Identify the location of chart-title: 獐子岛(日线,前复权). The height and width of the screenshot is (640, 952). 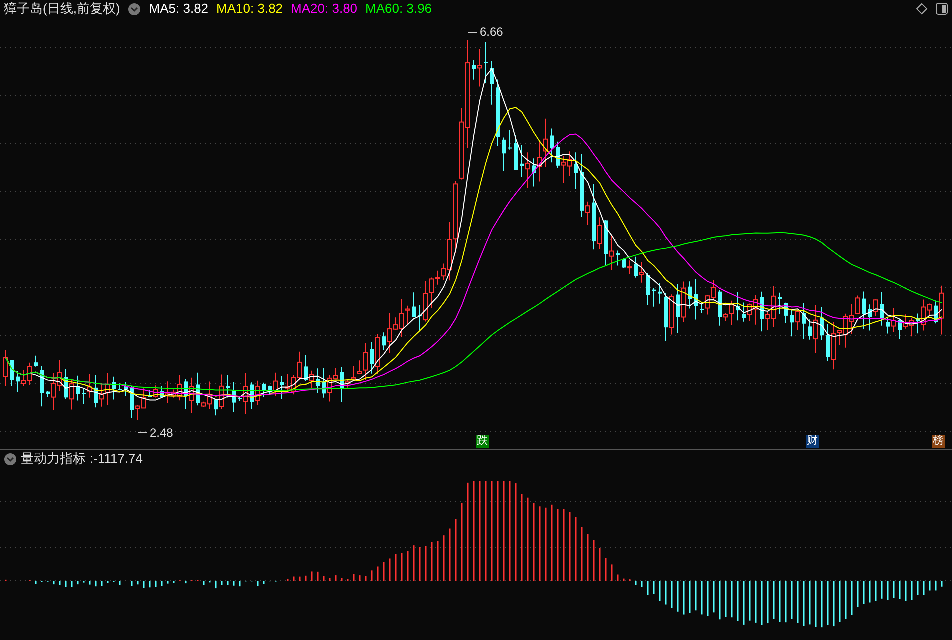
(62, 9).